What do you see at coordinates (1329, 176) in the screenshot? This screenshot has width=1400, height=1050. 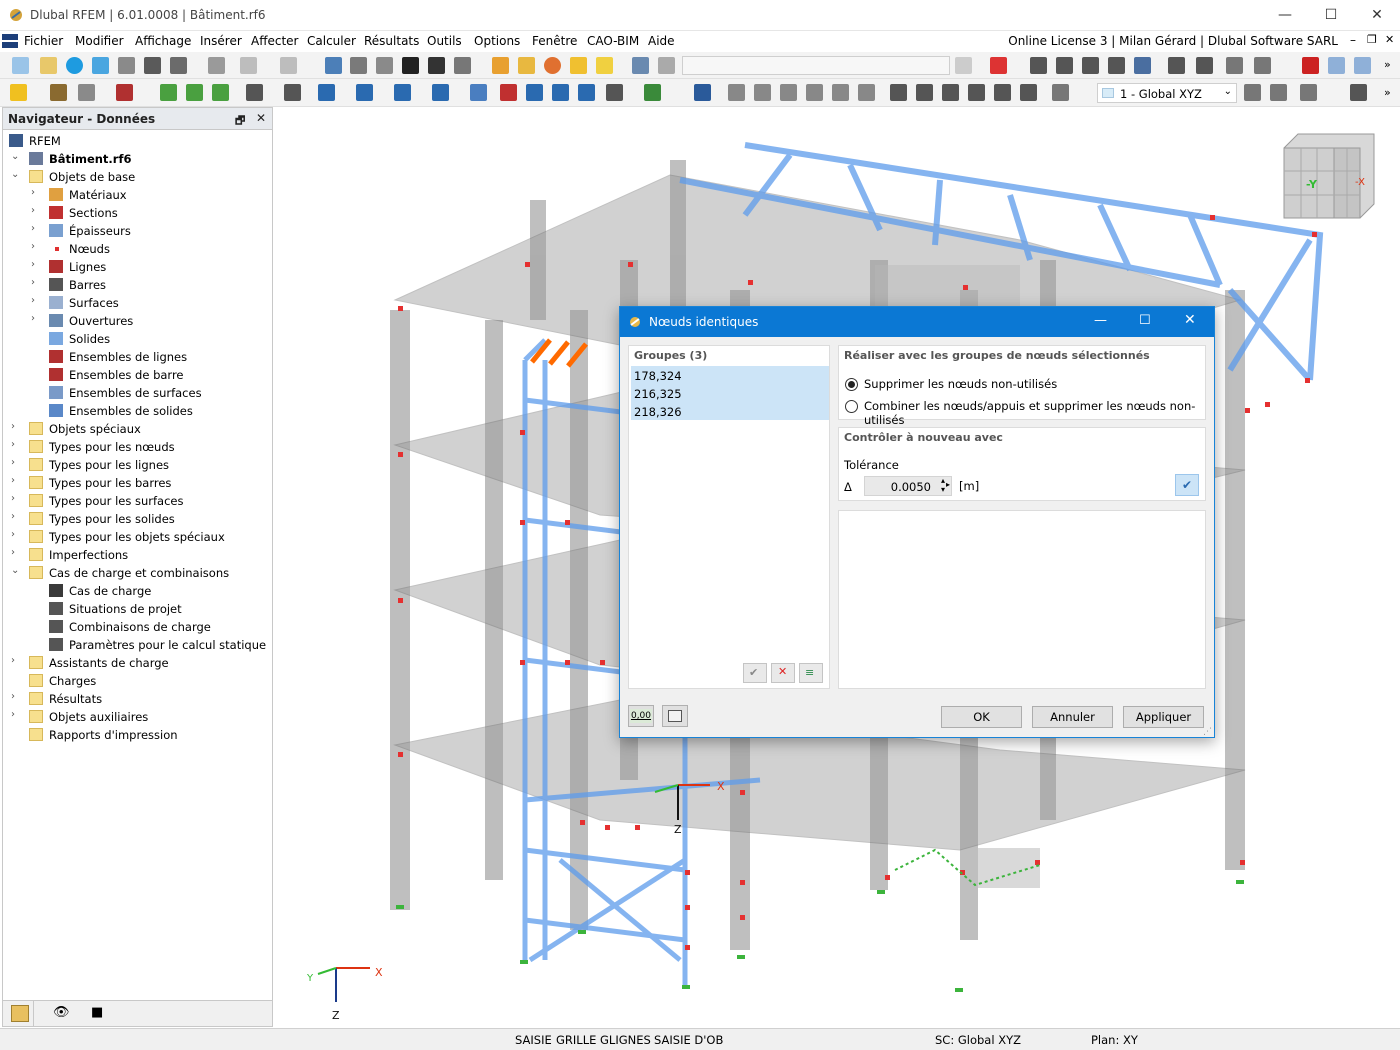 I see `view-cube: -Y -X` at bounding box center [1329, 176].